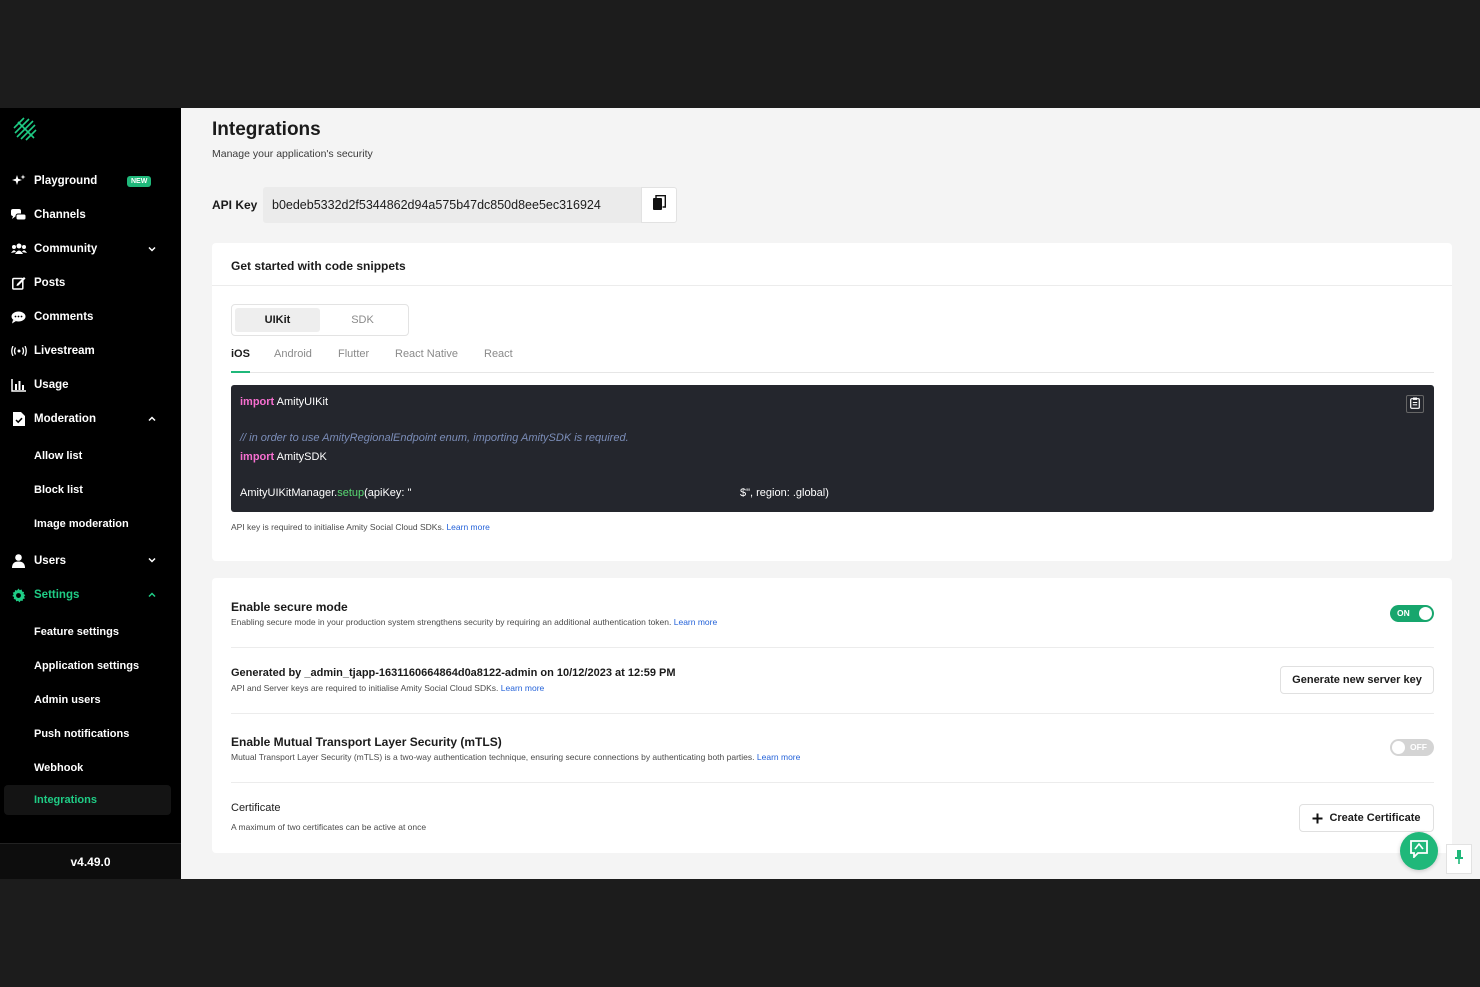  Describe the element at coordinates (90, 768) in the screenshot. I see `sidebar-subitem-webhook: Webhook` at that location.